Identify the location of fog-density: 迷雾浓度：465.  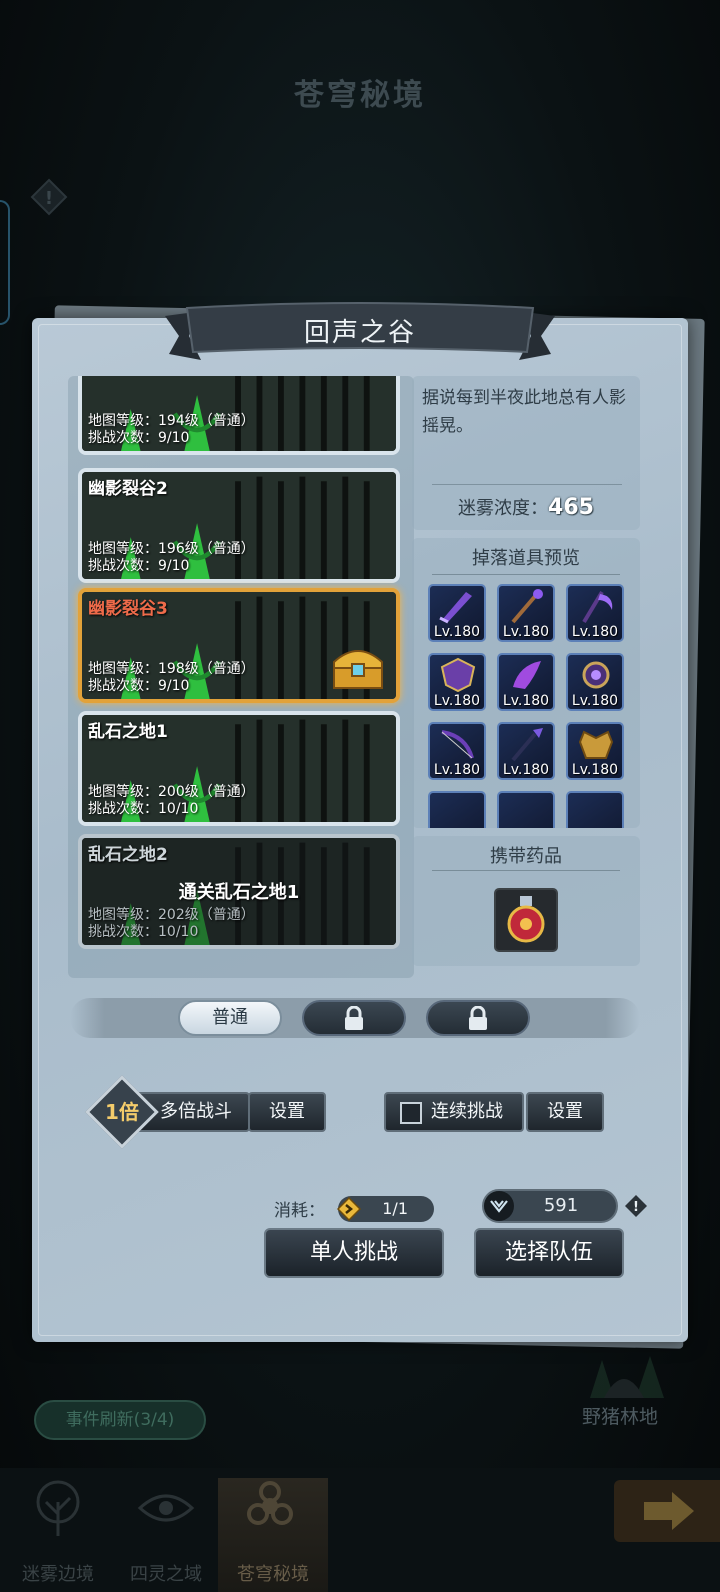
(526, 507).